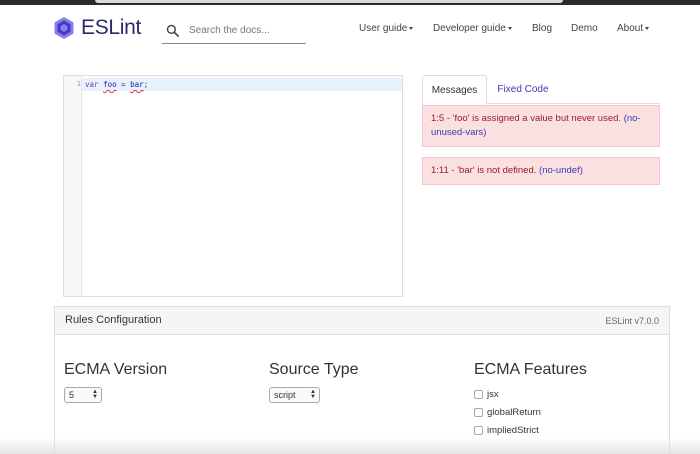 Image resolution: width=700 pixels, height=454 pixels. Describe the element at coordinates (513, 430) in the screenshot. I see `feature-label: impliedStrict` at that location.